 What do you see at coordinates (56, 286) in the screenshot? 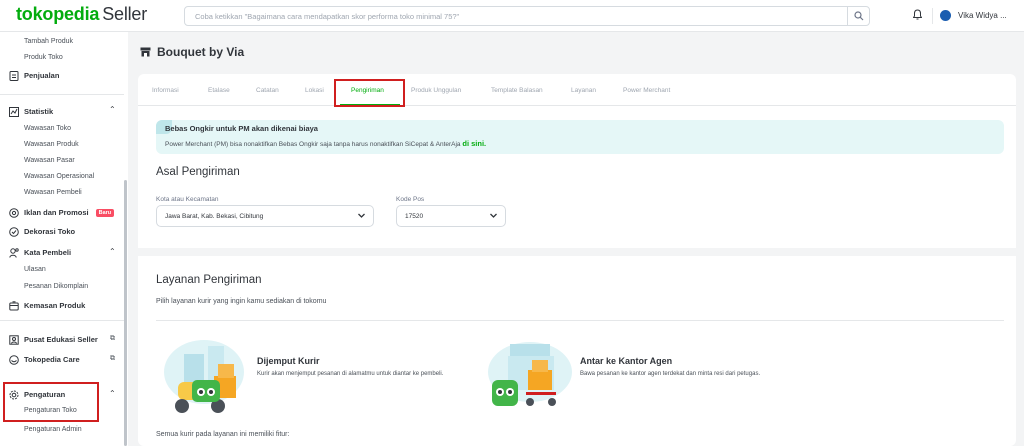
I see `sidebar-item-pesanan-dikomplain: Pesanan Dikomplain` at bounding box center [56, 286].